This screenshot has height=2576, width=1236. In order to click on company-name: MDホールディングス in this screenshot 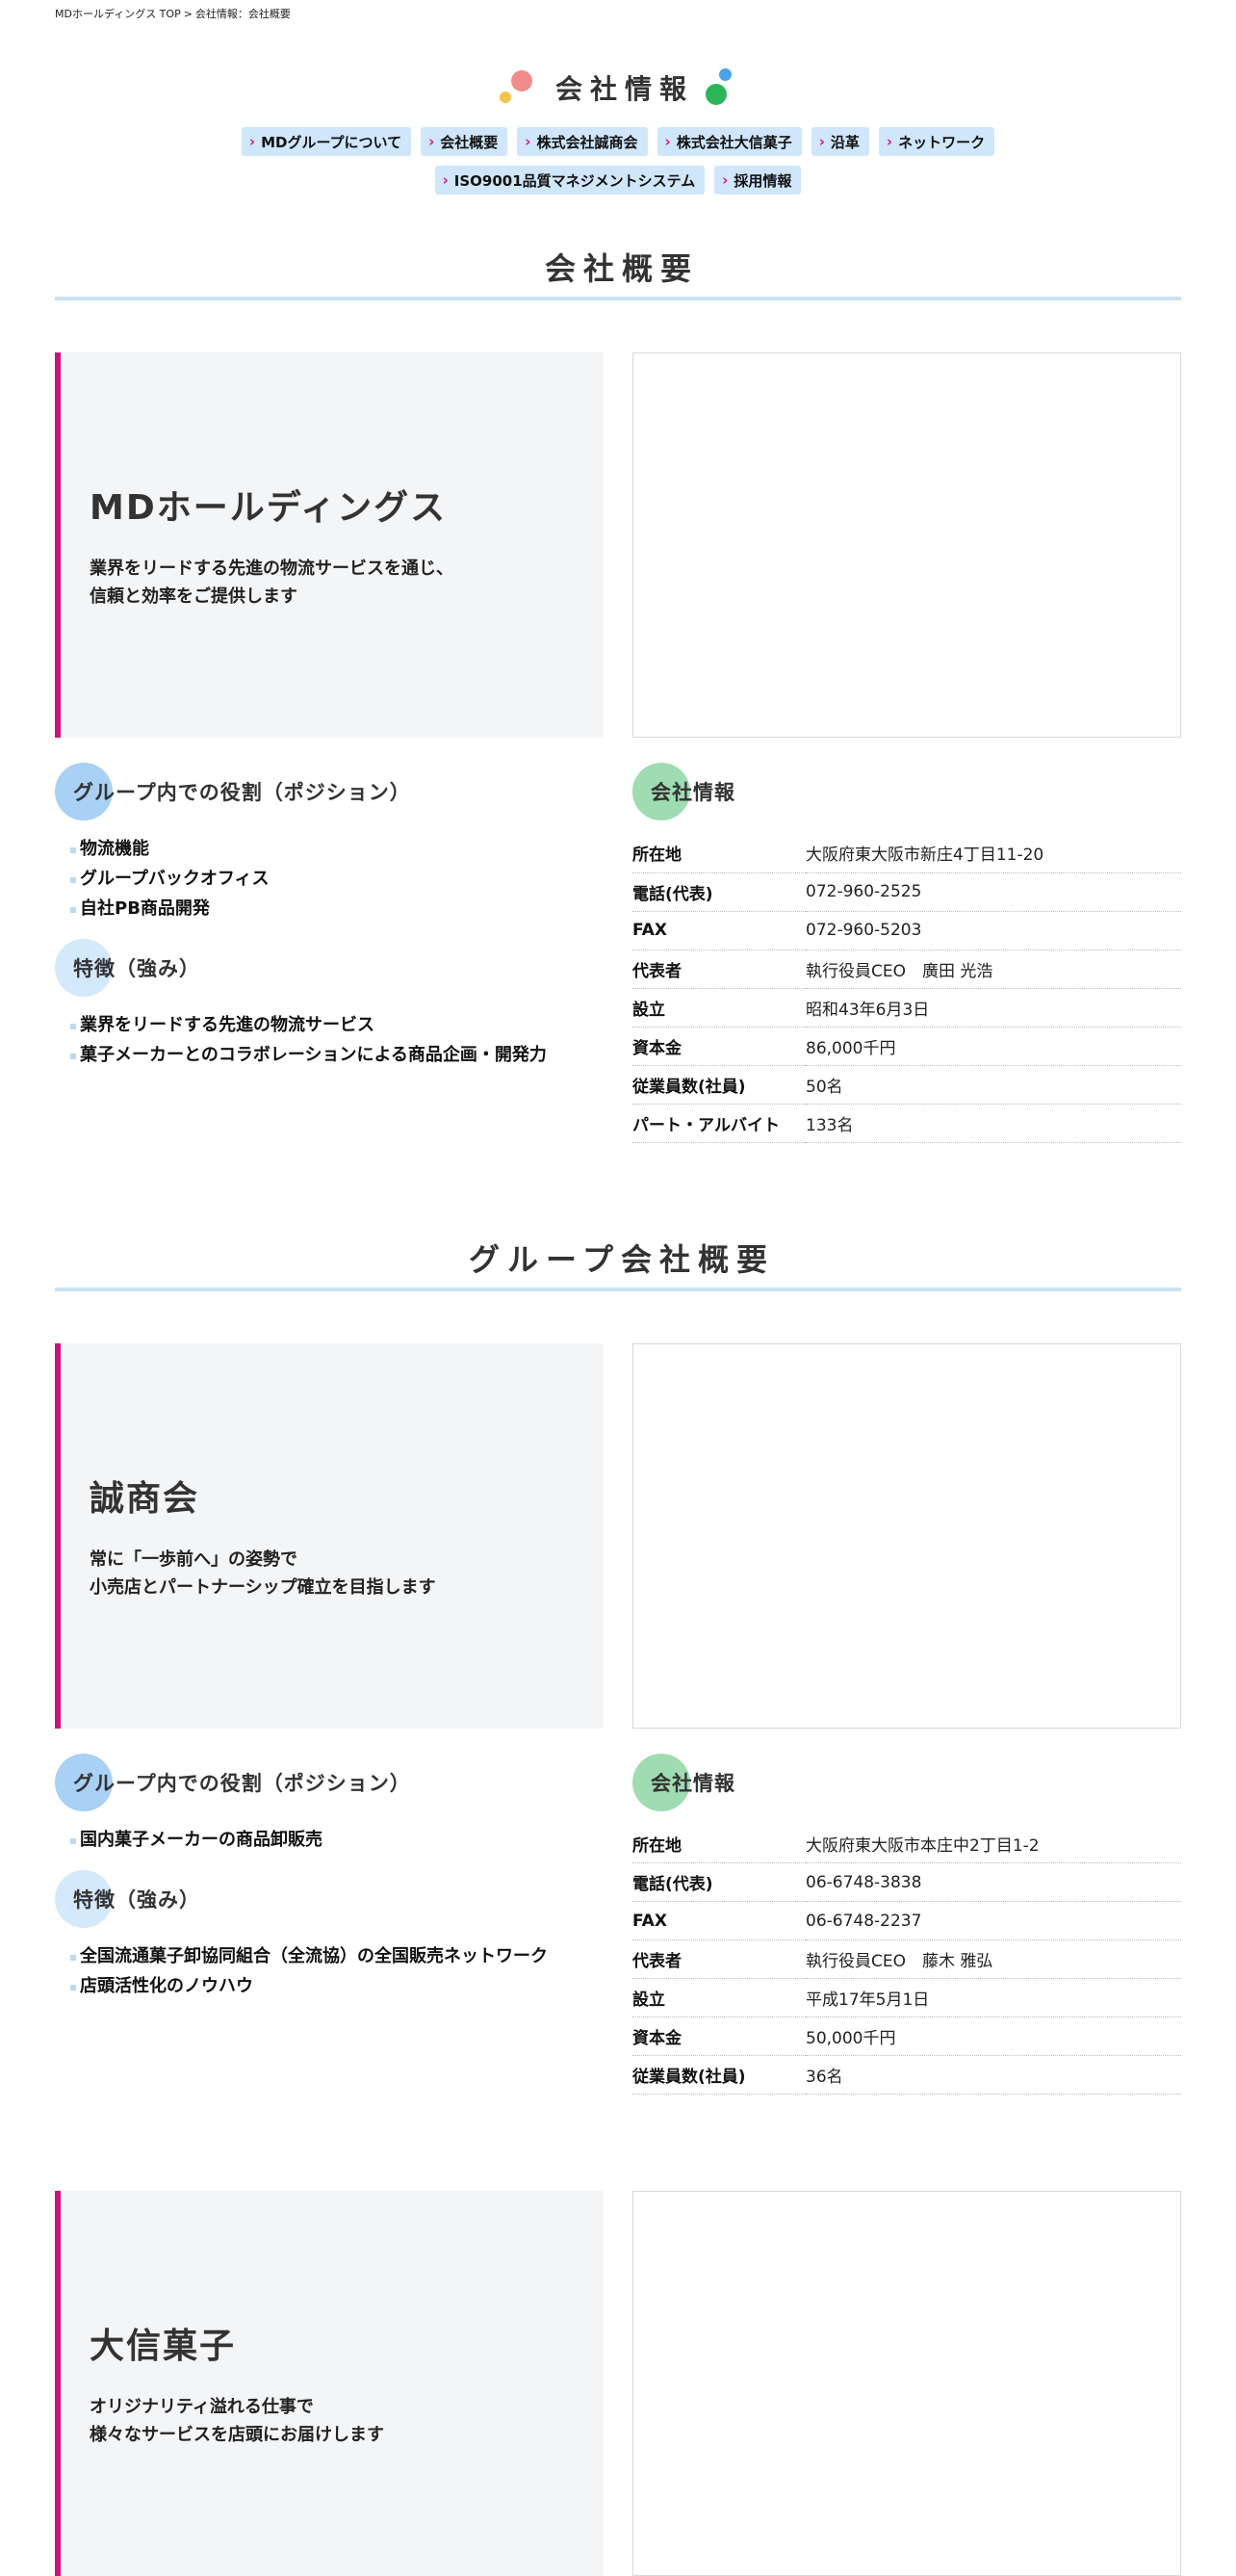, I will do `click(269, 508)`.